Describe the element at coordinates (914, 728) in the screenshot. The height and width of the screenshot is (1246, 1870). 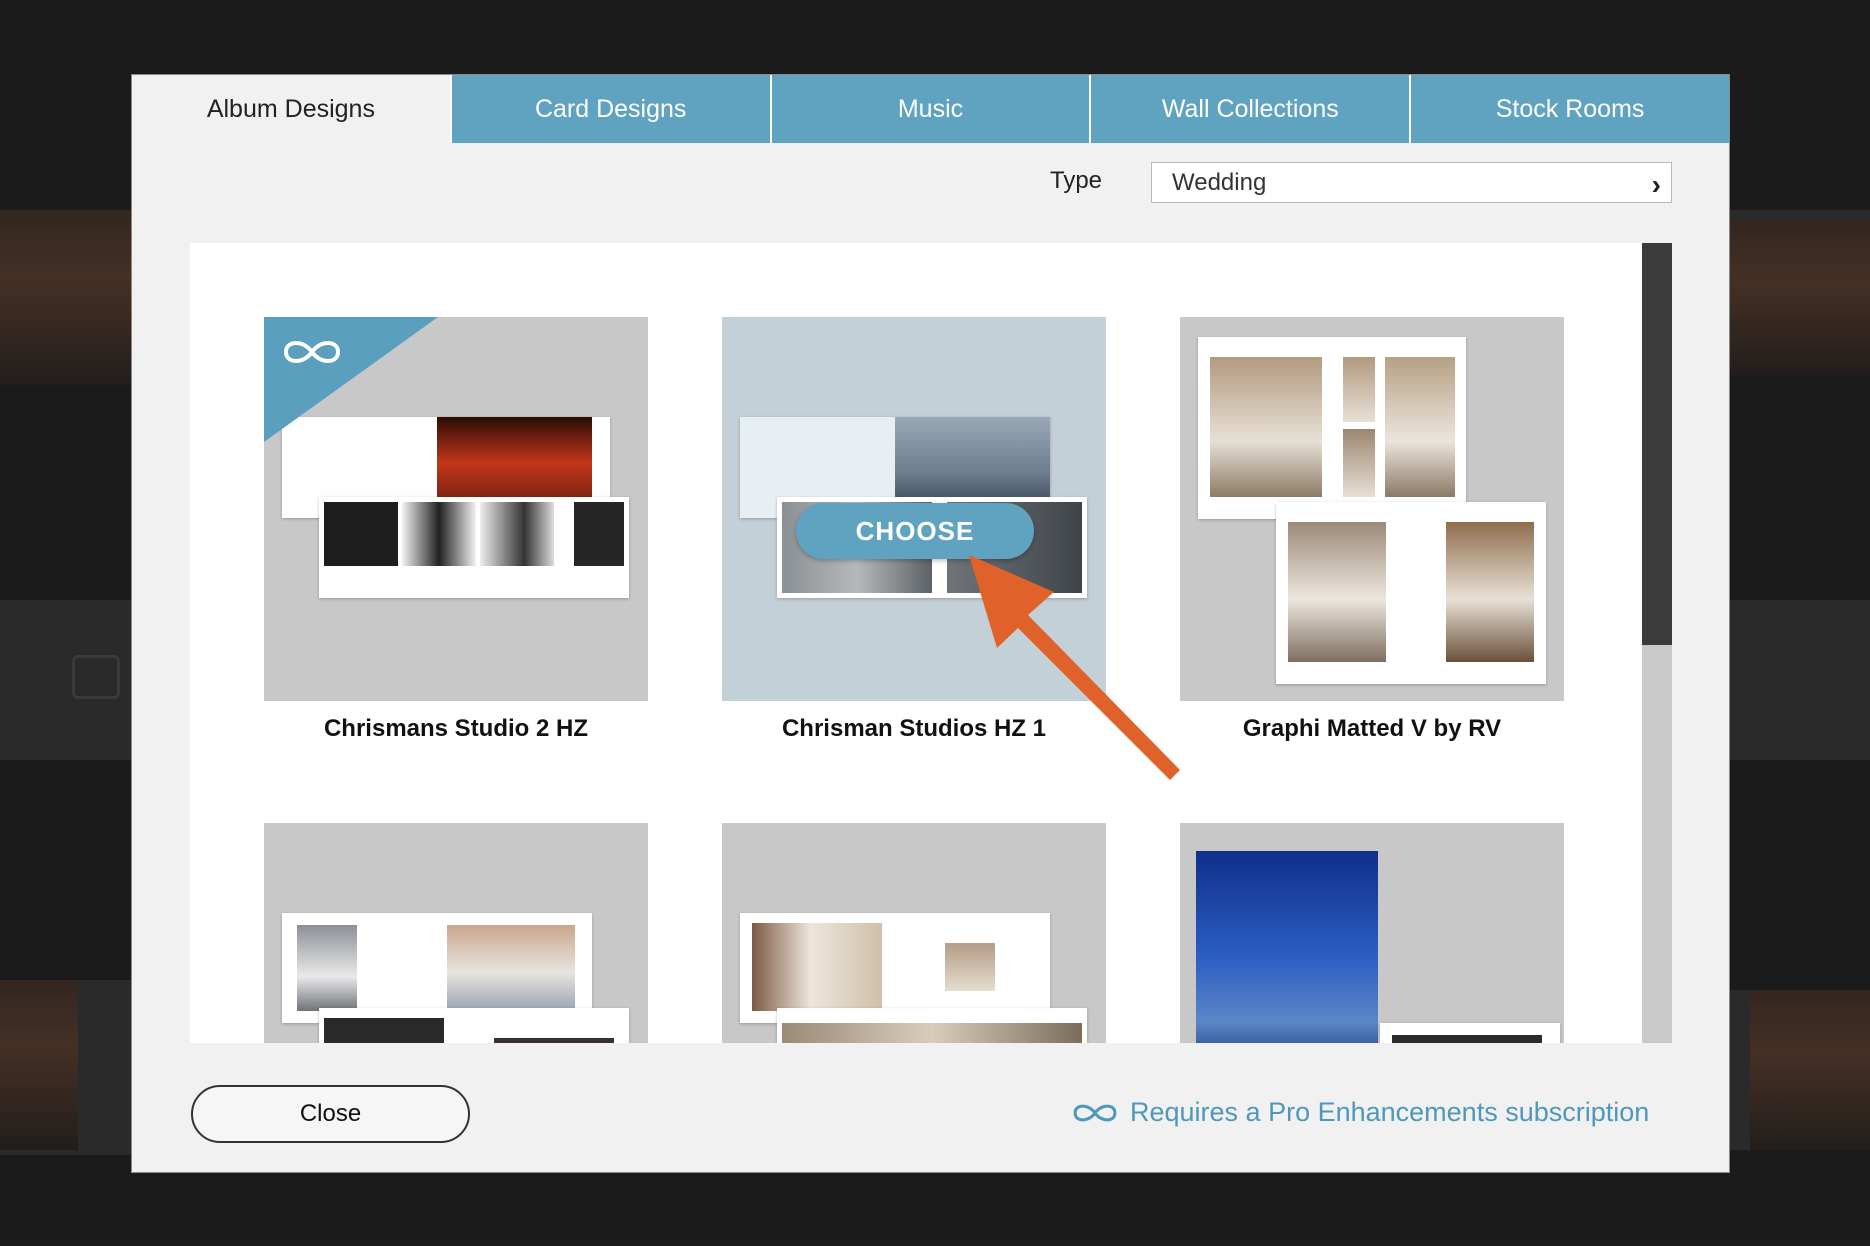
I see `design-title: Chrisman Studios HZ 1` at that location.